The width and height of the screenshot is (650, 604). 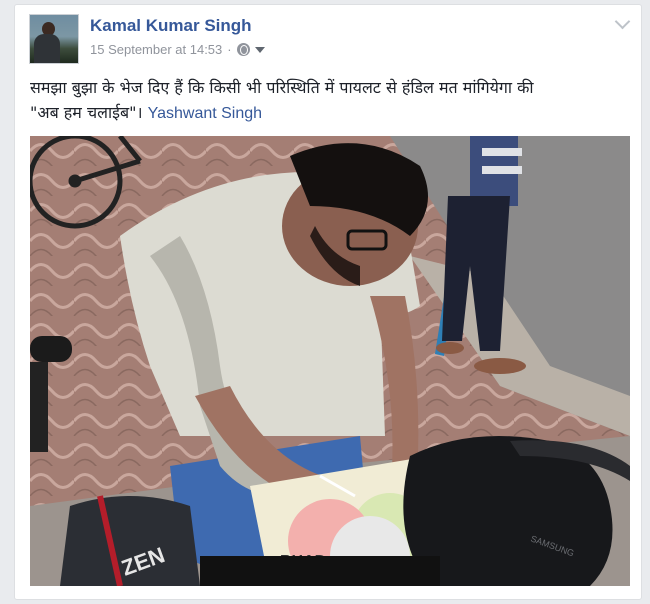 I want to click on scooter-seat, so click(x=320, y=571).